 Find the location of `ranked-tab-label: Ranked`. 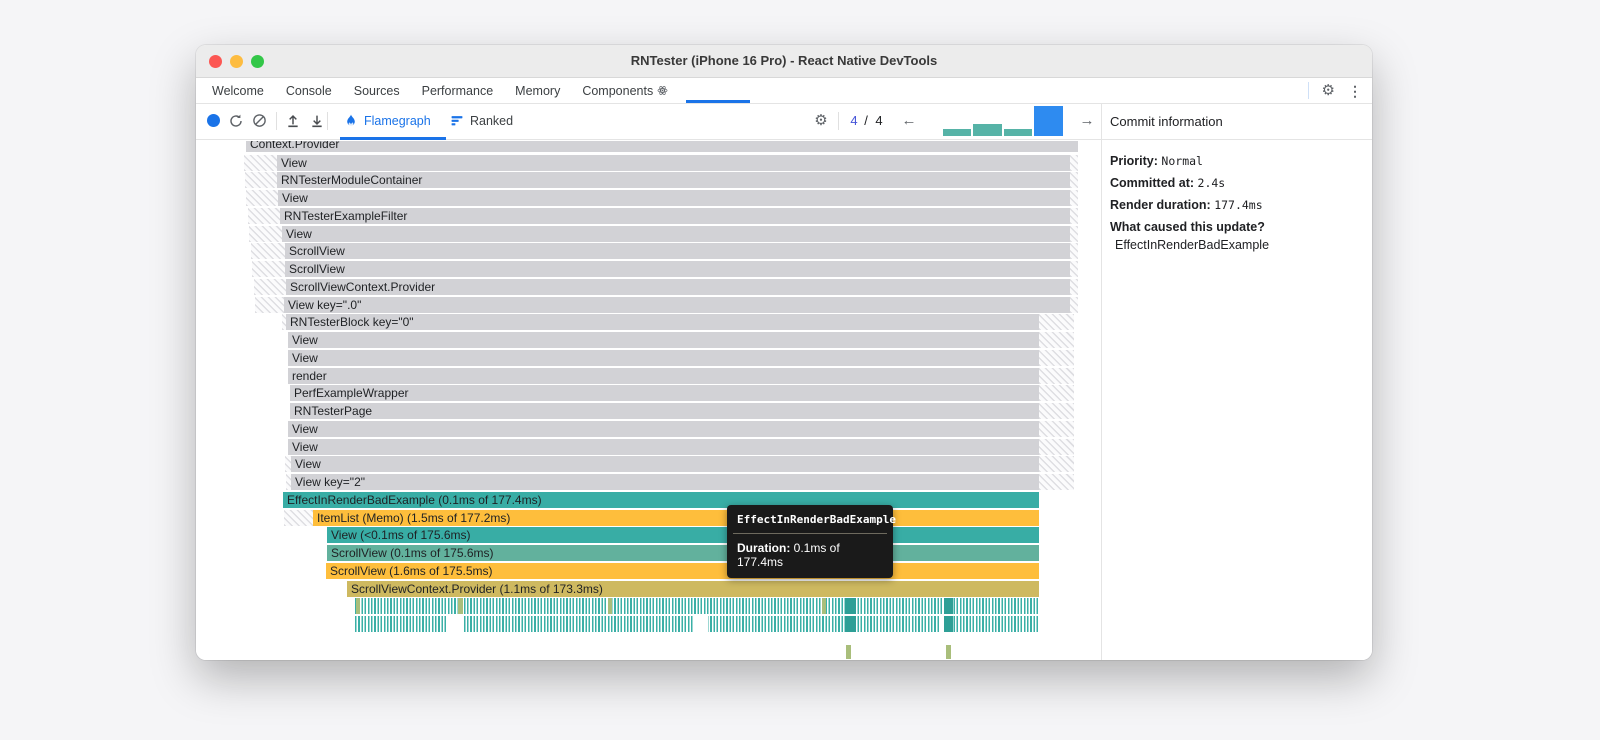

ranked-tab-label: Ranked is located at coordinates (492, 120).